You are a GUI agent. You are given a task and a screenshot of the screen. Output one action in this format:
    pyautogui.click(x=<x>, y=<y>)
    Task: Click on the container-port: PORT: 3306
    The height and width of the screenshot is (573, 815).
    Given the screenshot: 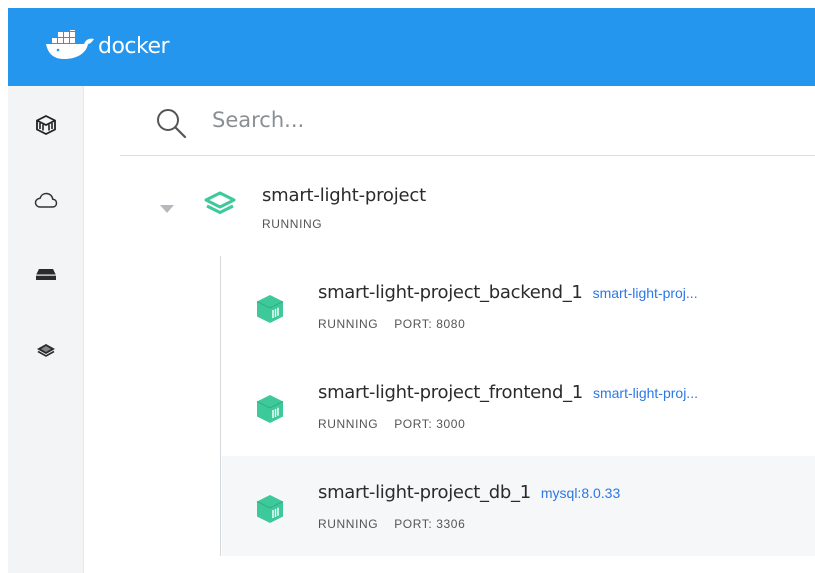 What is the action you would take?
    pyautogui.click(x=430, y=524)
    